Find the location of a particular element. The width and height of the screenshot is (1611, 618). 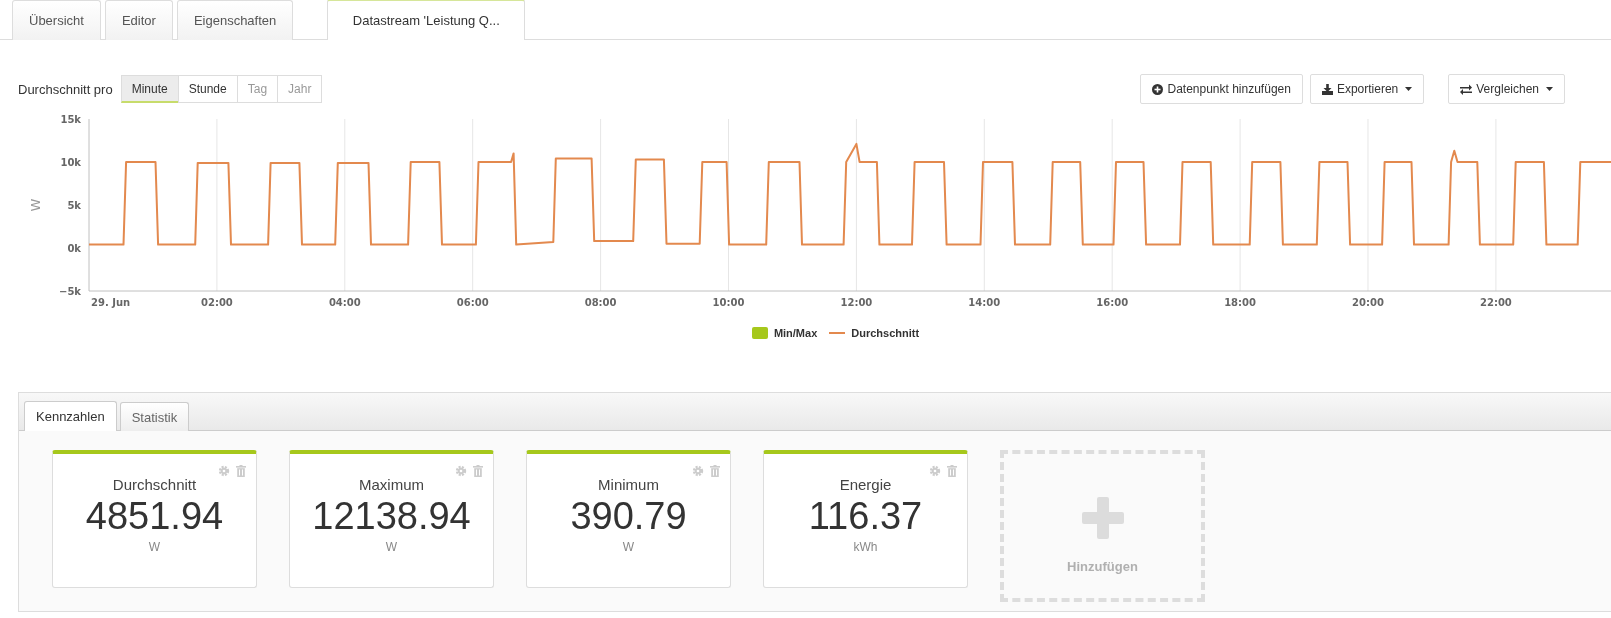

x-axis-label: 14:00 is located at coordinates (984, 302).